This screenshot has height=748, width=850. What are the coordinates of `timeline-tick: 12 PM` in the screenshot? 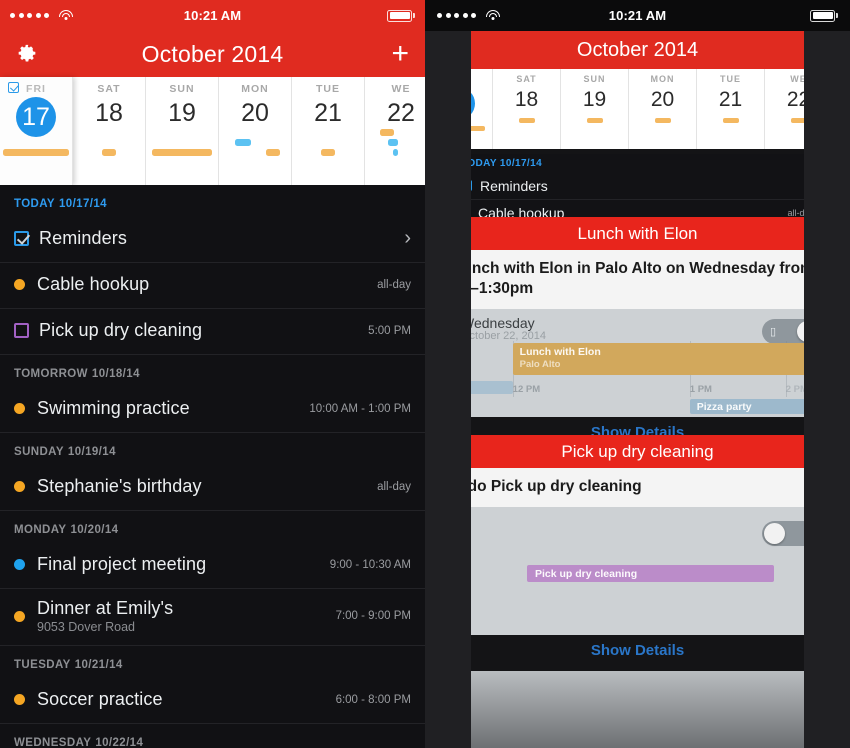 It's located at (526, 389).